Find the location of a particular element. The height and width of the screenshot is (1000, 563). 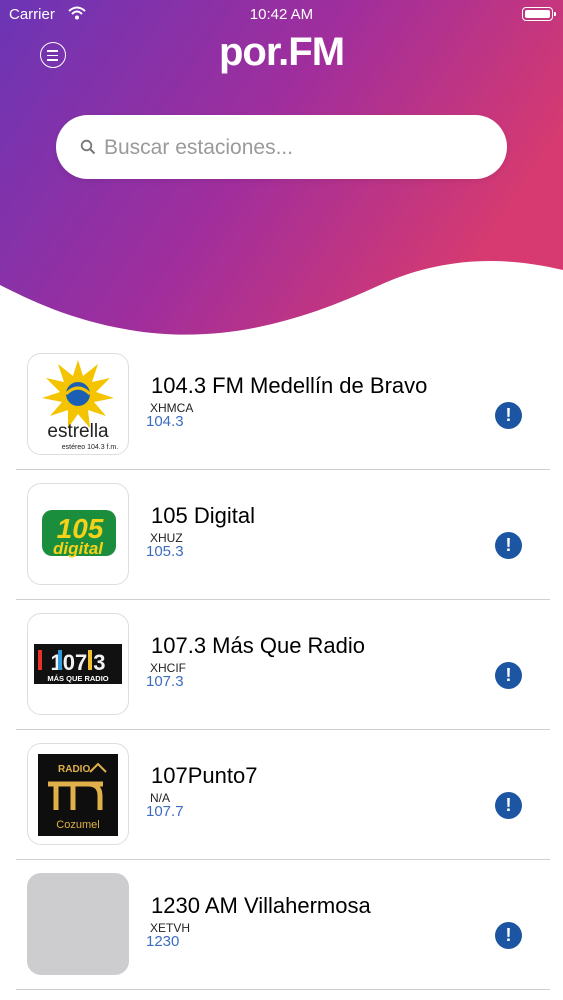

clock: 10:42 AM is located at coordinates (281, 14).